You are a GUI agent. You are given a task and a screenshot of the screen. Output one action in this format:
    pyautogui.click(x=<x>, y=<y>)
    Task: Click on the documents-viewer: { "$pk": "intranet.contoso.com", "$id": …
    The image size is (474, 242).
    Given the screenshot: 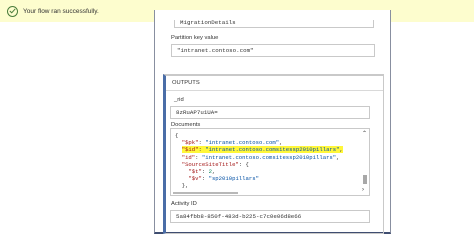 What is the action you would take?
    pyautogui.click(x=270, y=162)
    